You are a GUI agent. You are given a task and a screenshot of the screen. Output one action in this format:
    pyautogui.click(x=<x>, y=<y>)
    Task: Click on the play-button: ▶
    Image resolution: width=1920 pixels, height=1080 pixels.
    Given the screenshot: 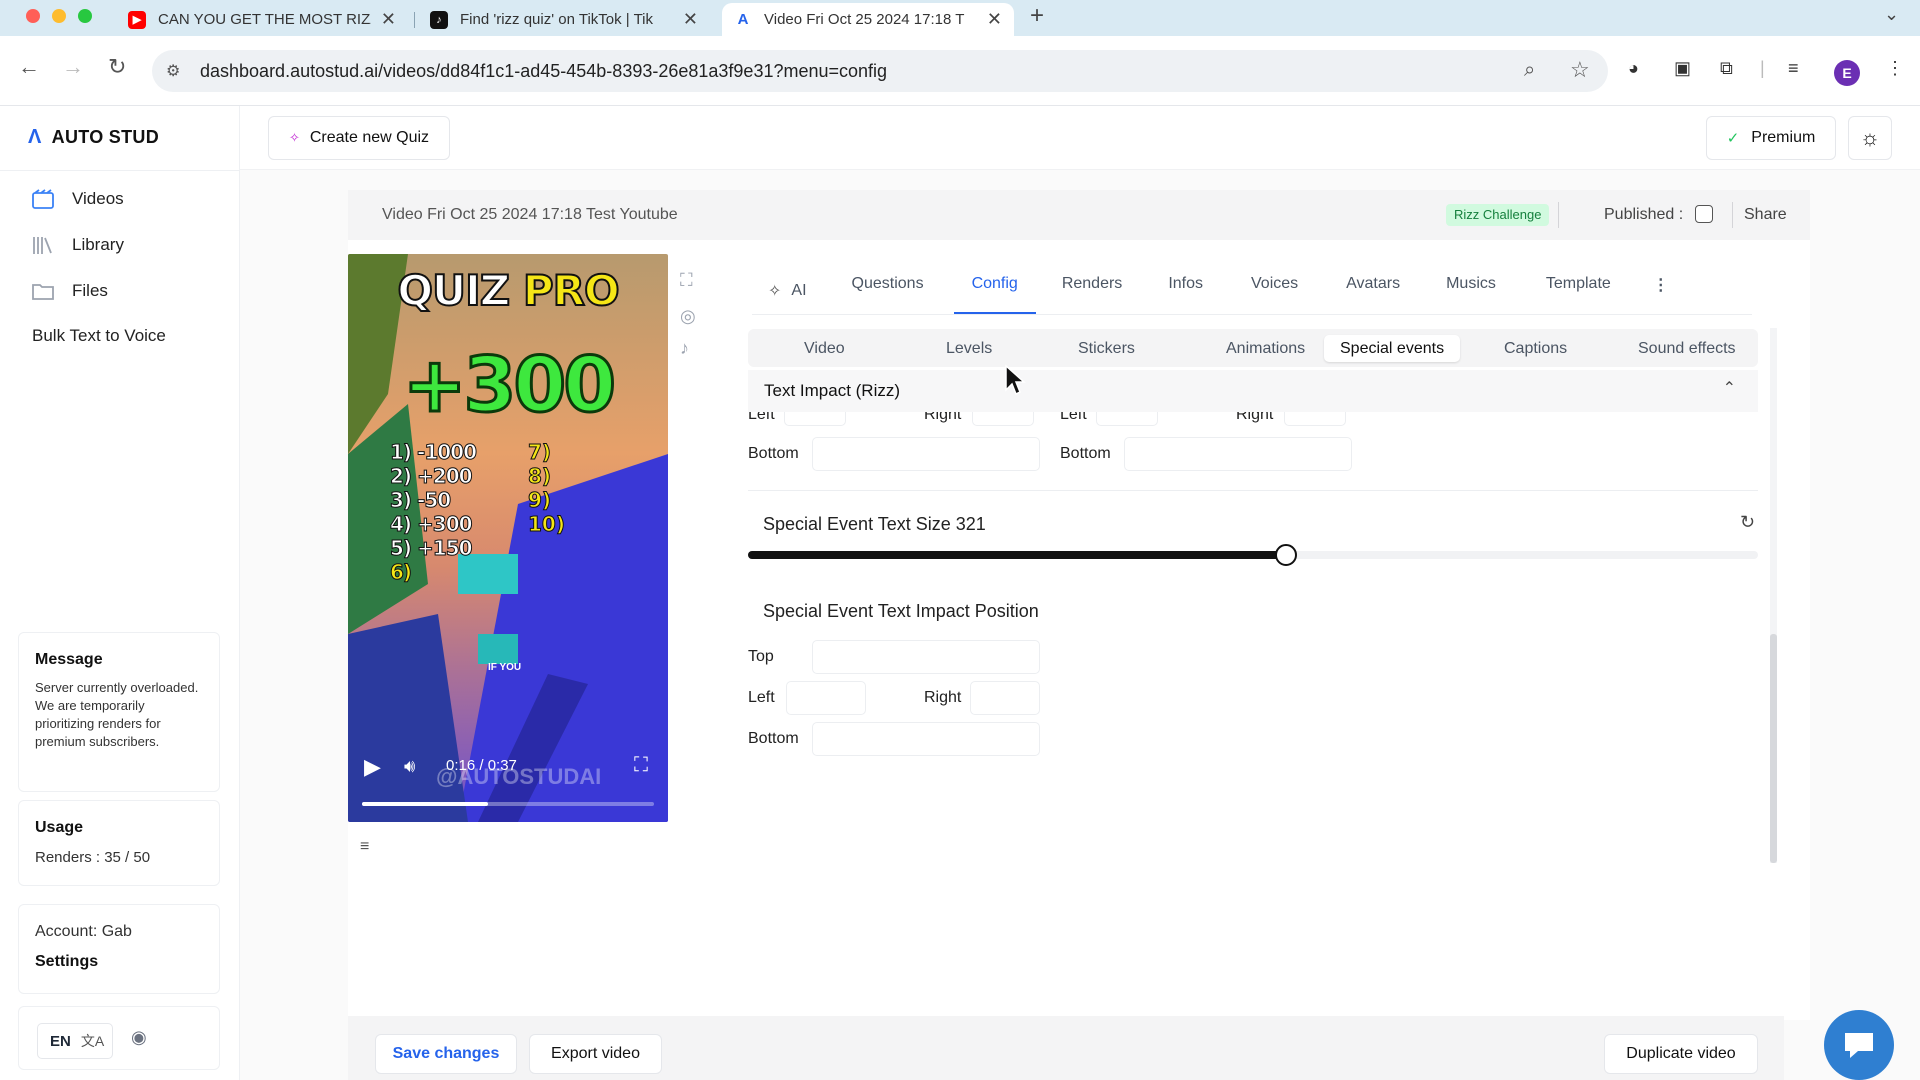 What is the action you would take?
    pyautogui.click(x=372, y=767)
    